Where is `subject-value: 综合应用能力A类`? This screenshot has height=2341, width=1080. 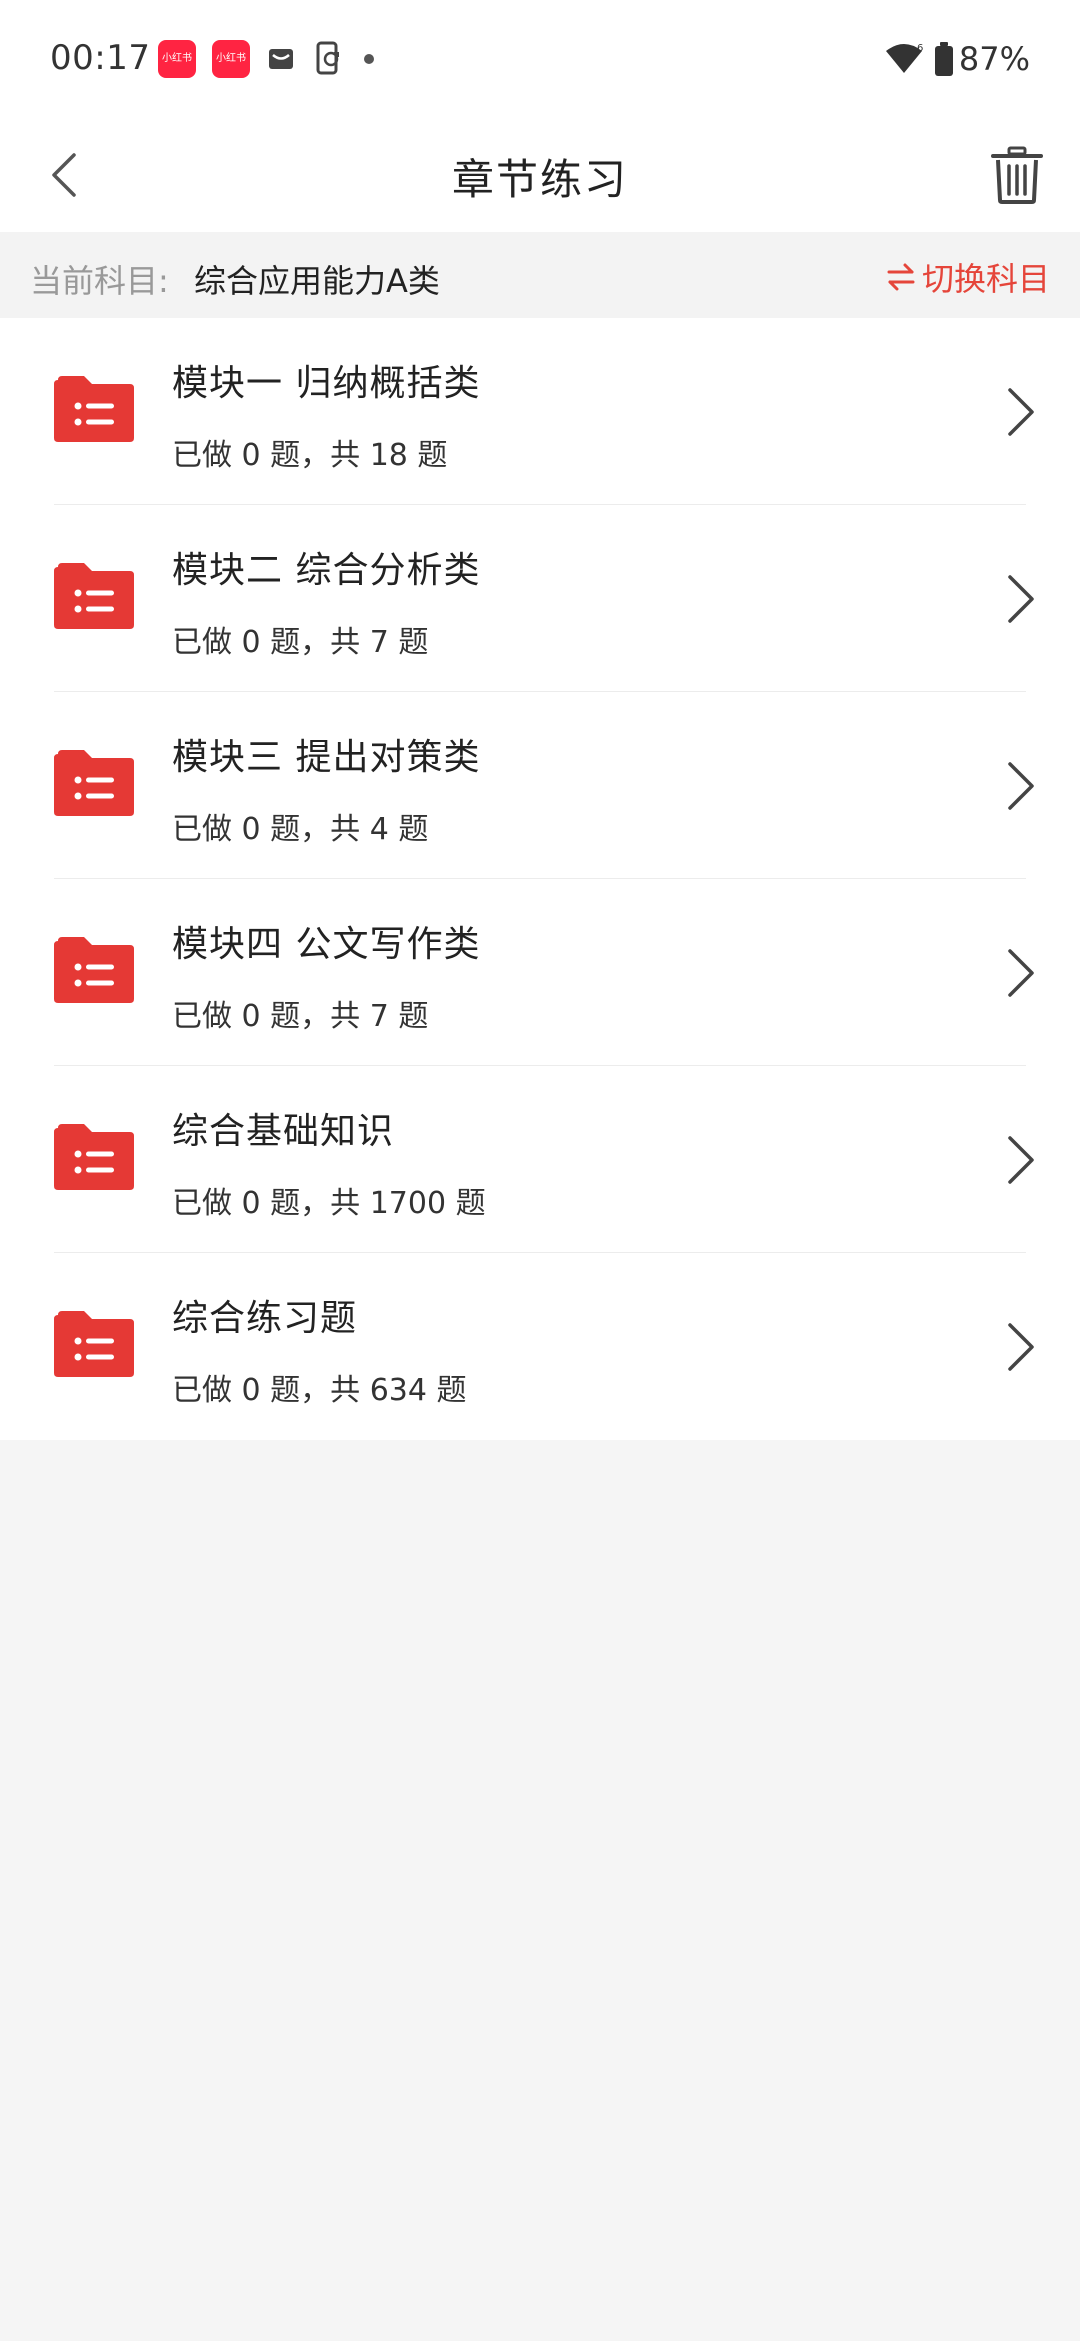
subject-value: 综合应用能力A类 is located at coordinates (317, 281).